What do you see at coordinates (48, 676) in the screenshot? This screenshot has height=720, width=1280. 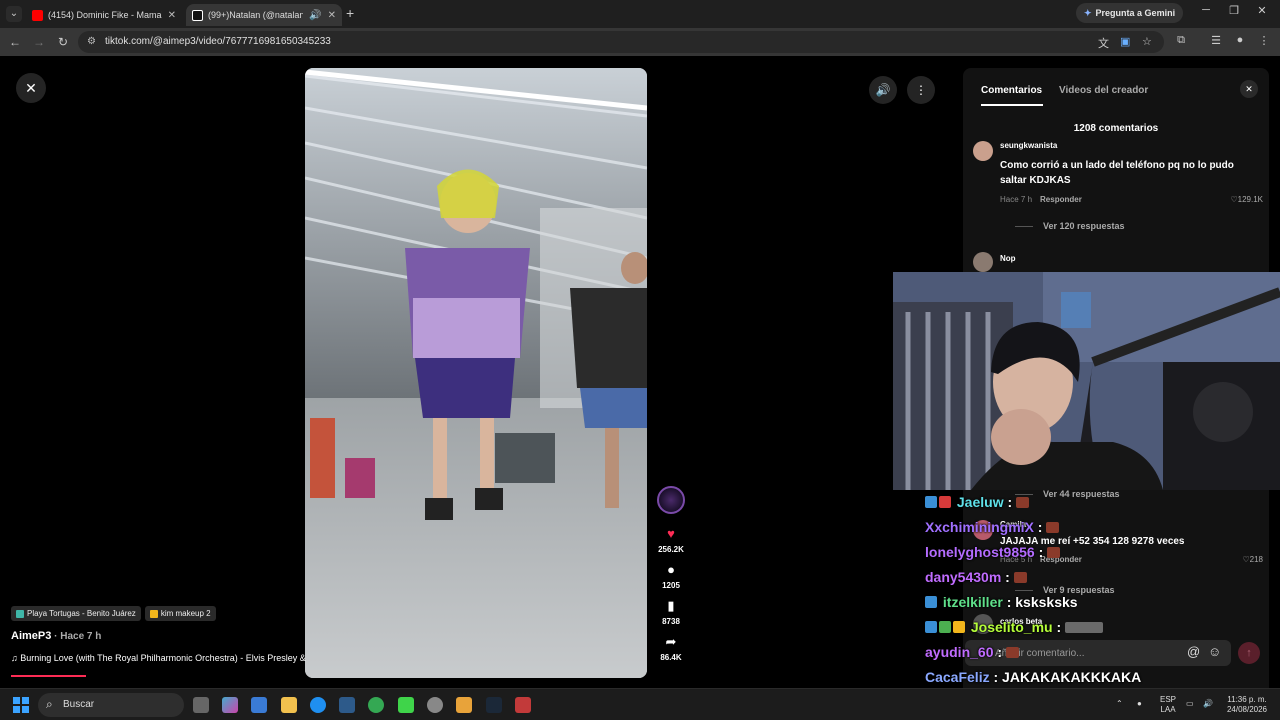 I see `video-progress-bar` at bounding box center [48, 676].